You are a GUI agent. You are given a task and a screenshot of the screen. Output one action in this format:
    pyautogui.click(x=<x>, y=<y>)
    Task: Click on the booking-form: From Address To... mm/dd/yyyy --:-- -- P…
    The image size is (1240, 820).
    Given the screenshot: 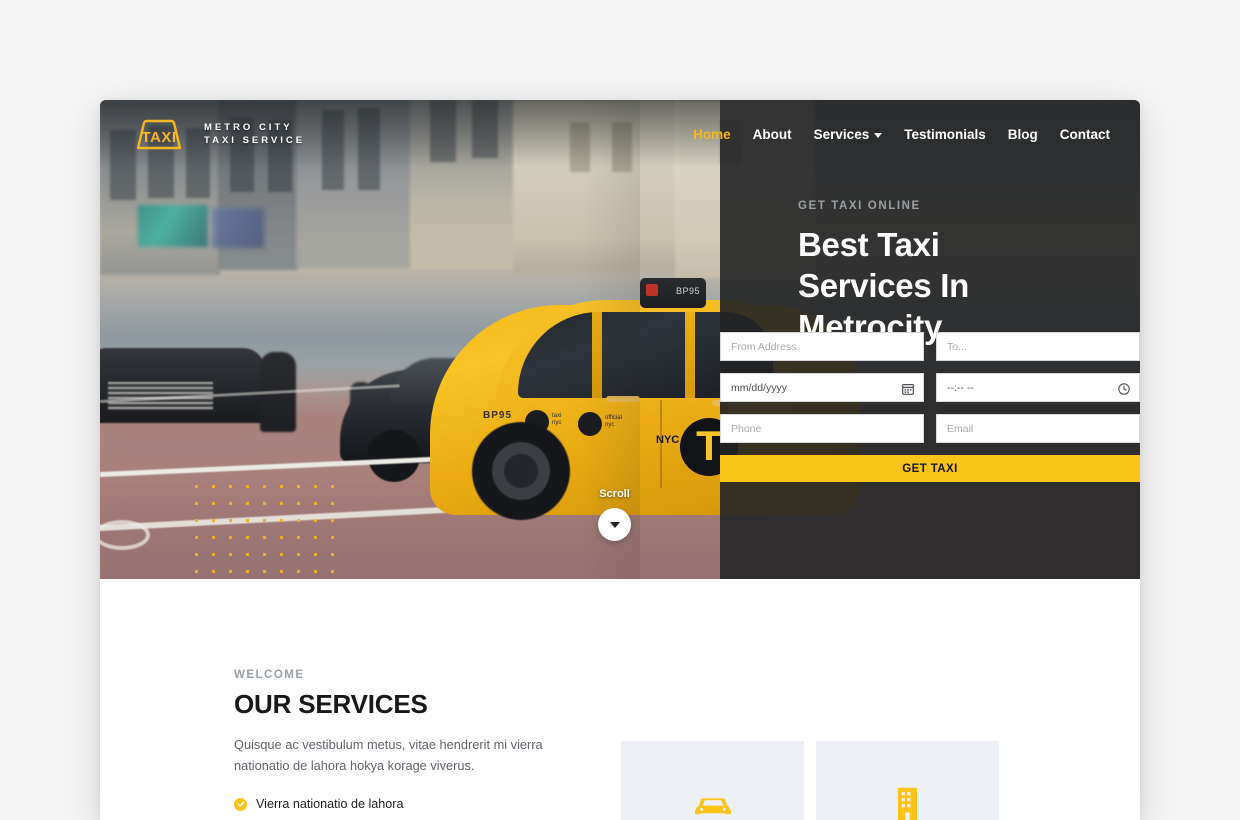 What is the action you would take?
    pyautogui.click(x=930, y=407)
    